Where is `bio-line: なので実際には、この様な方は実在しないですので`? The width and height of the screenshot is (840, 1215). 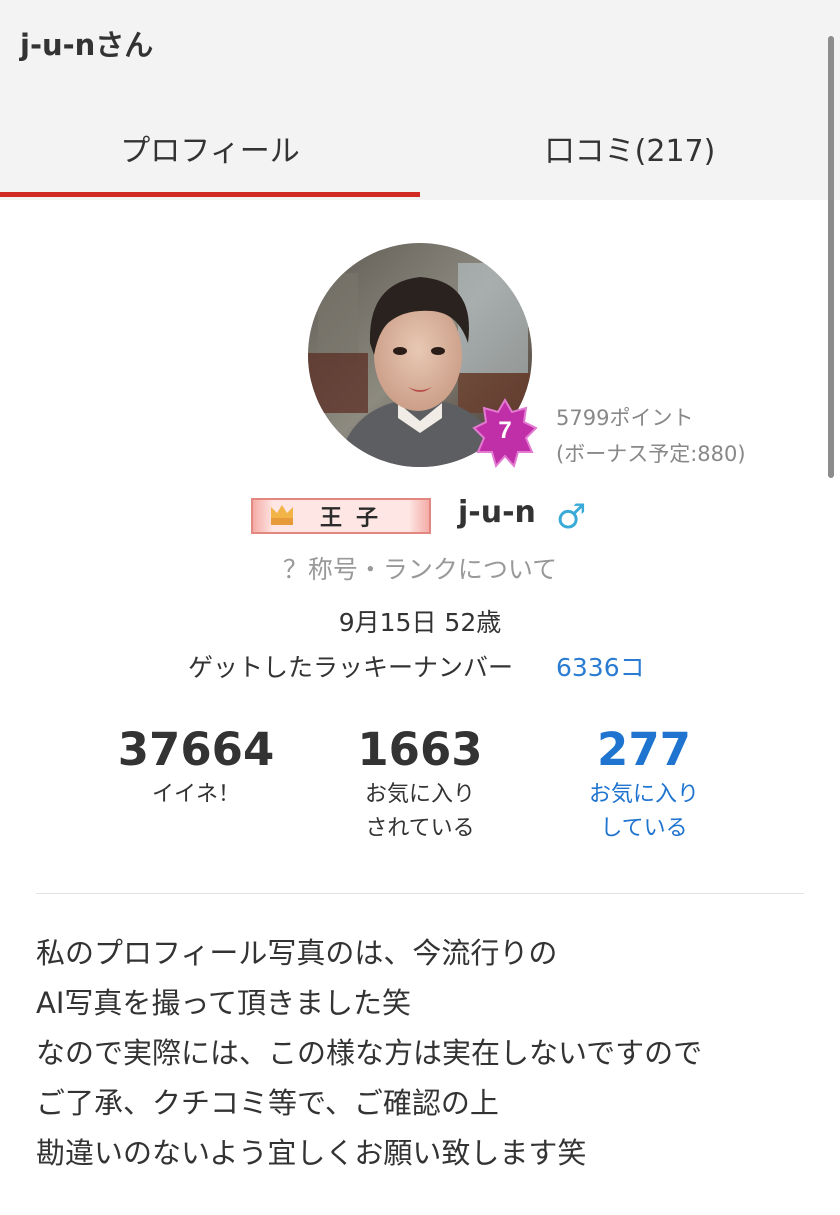
bio-line: なので実際には、この様な方は実在しないですので is located at coordinates (369, 1053).